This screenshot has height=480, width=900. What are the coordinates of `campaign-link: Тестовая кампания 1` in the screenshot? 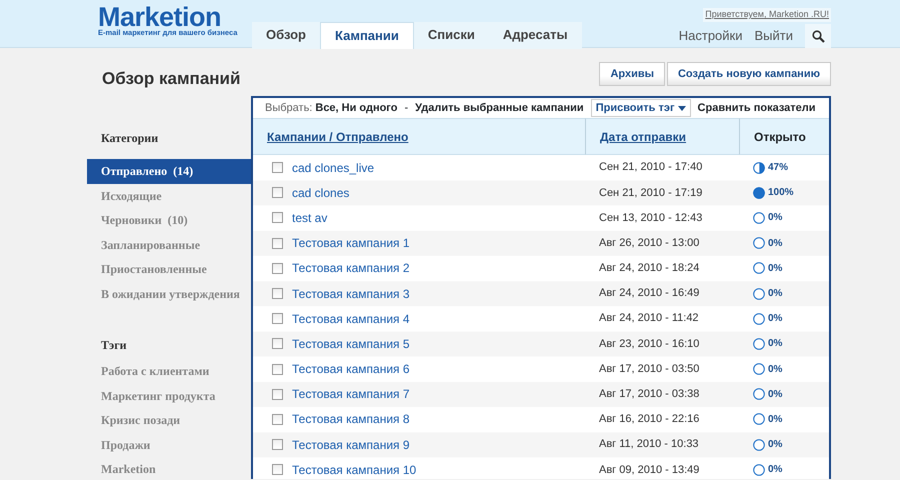 It's located at (351, 243).